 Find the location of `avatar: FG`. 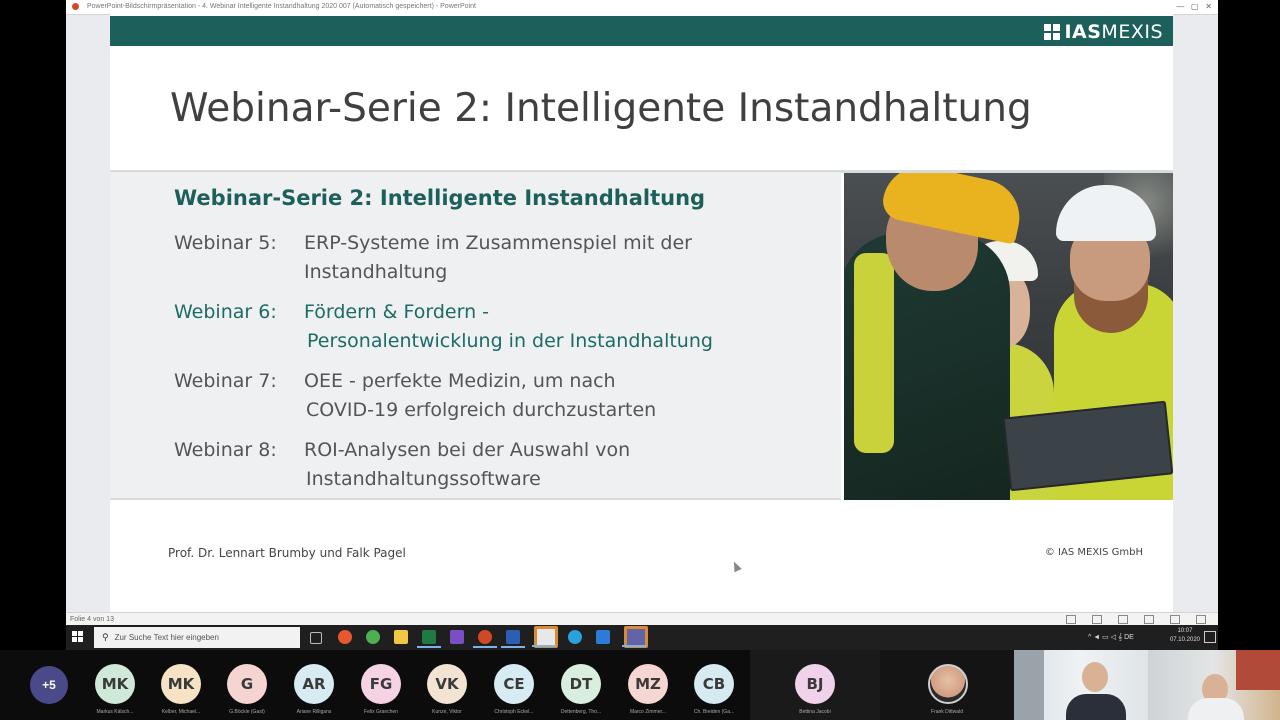

avatar: FG is located at coordinates (381, 684).